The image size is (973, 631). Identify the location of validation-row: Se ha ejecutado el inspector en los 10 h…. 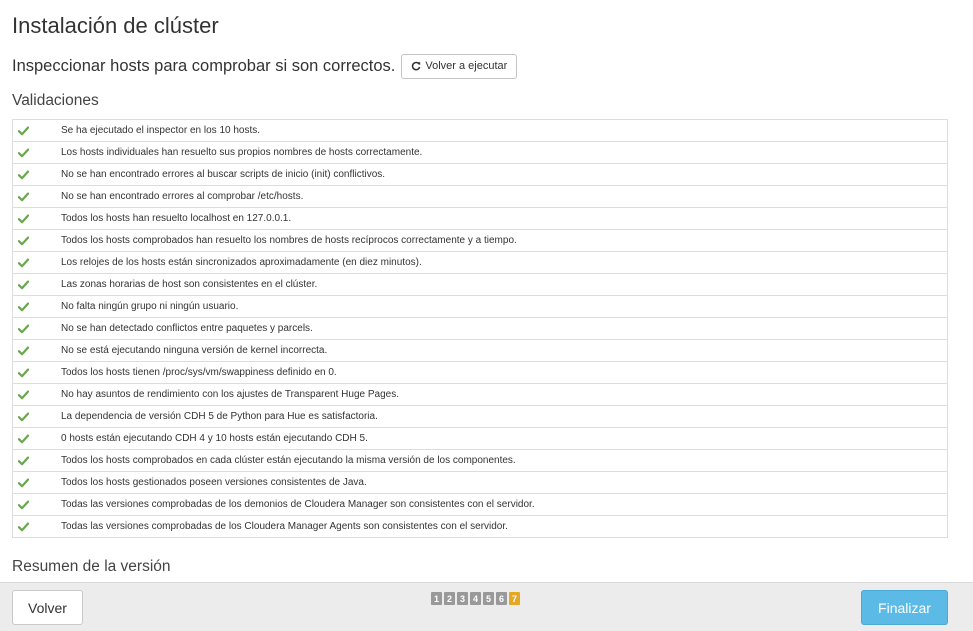
(480, 131).